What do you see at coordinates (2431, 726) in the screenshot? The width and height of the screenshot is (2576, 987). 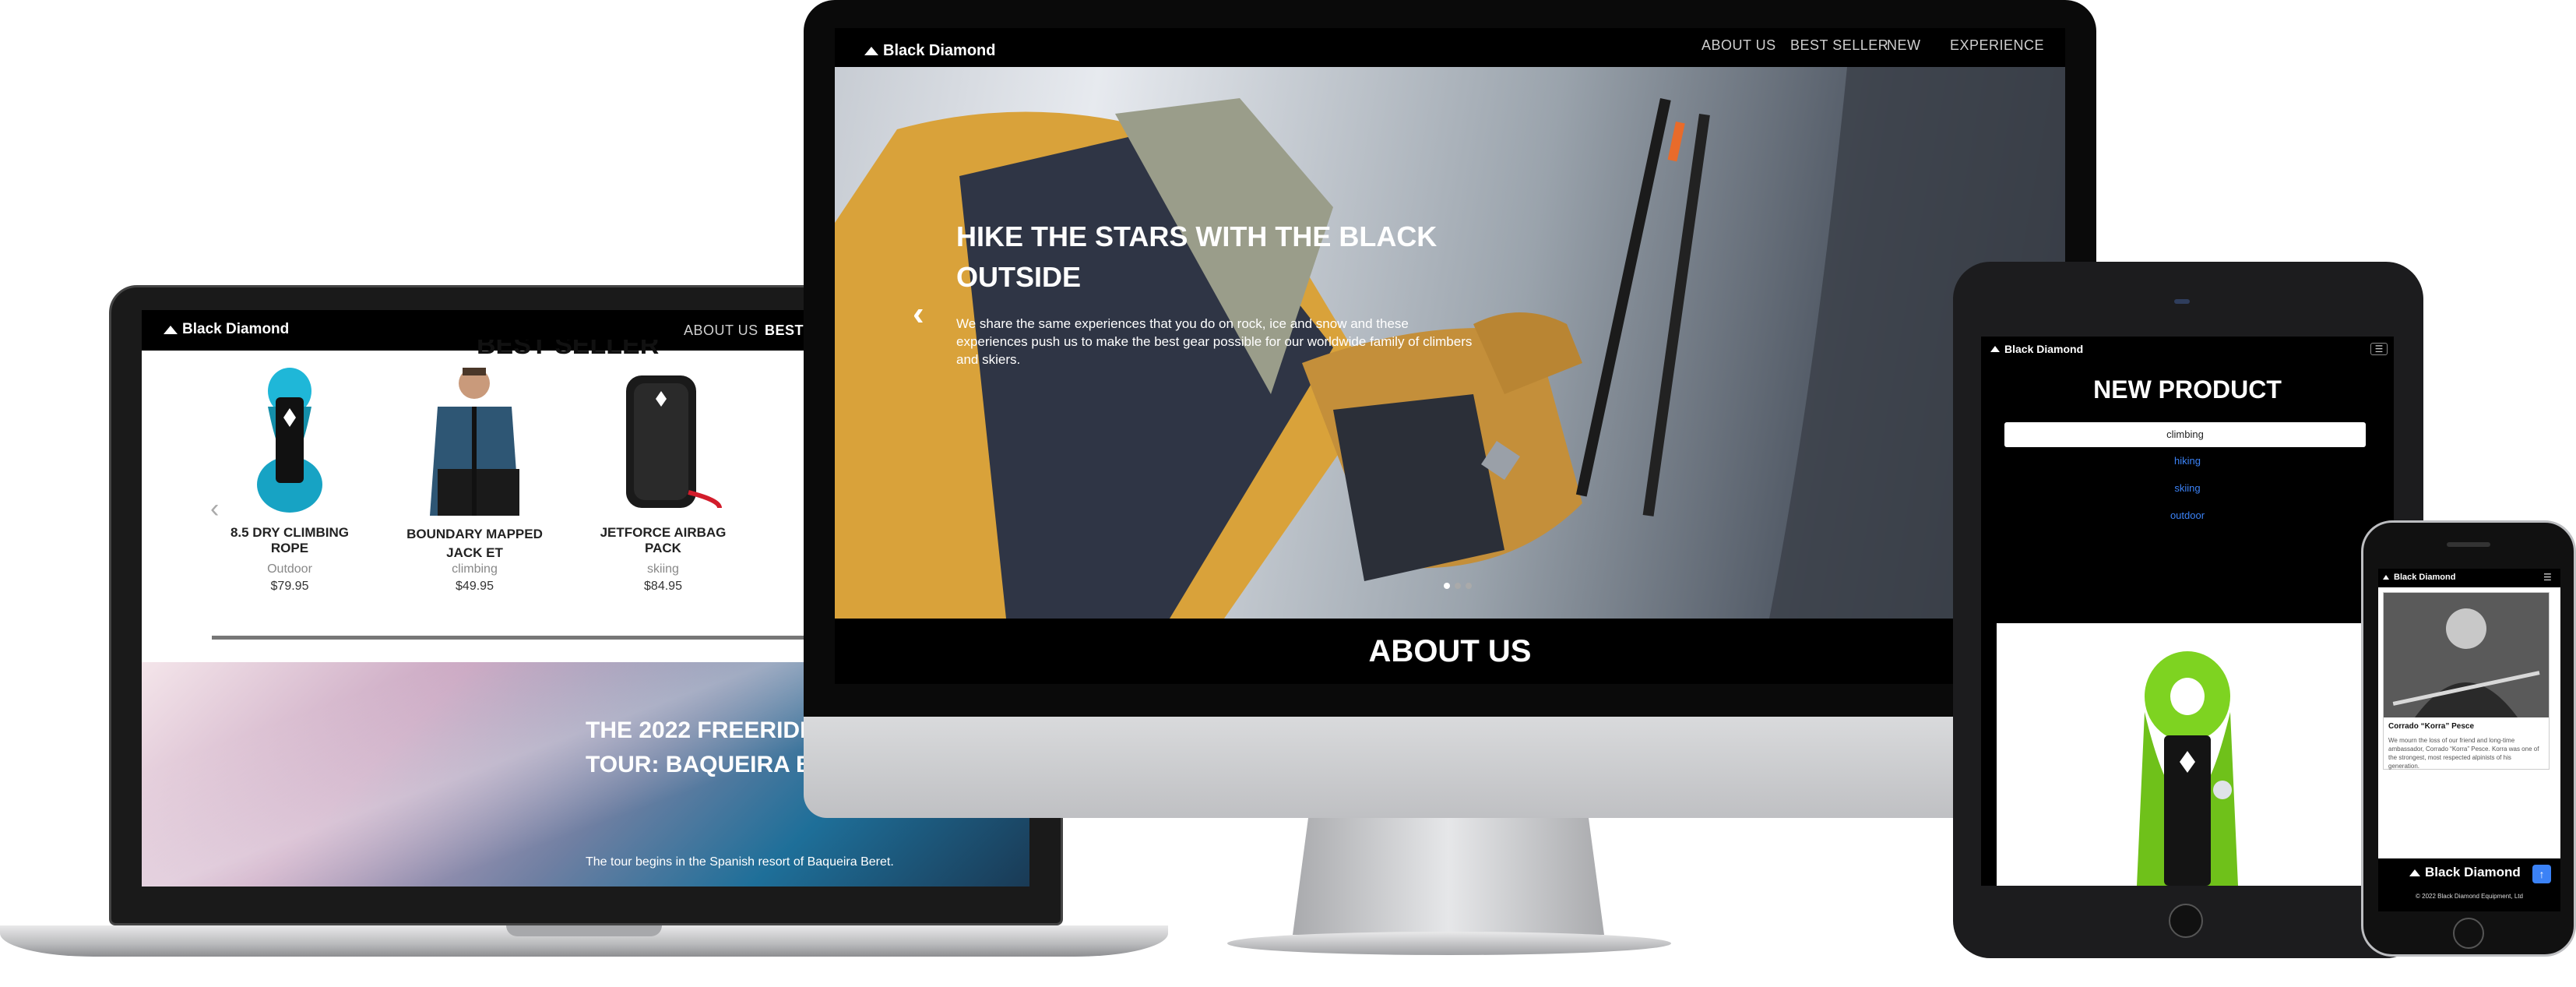 I see `person-name: Corrado “Korra” Pesce` at bounding box center [2431, 726].